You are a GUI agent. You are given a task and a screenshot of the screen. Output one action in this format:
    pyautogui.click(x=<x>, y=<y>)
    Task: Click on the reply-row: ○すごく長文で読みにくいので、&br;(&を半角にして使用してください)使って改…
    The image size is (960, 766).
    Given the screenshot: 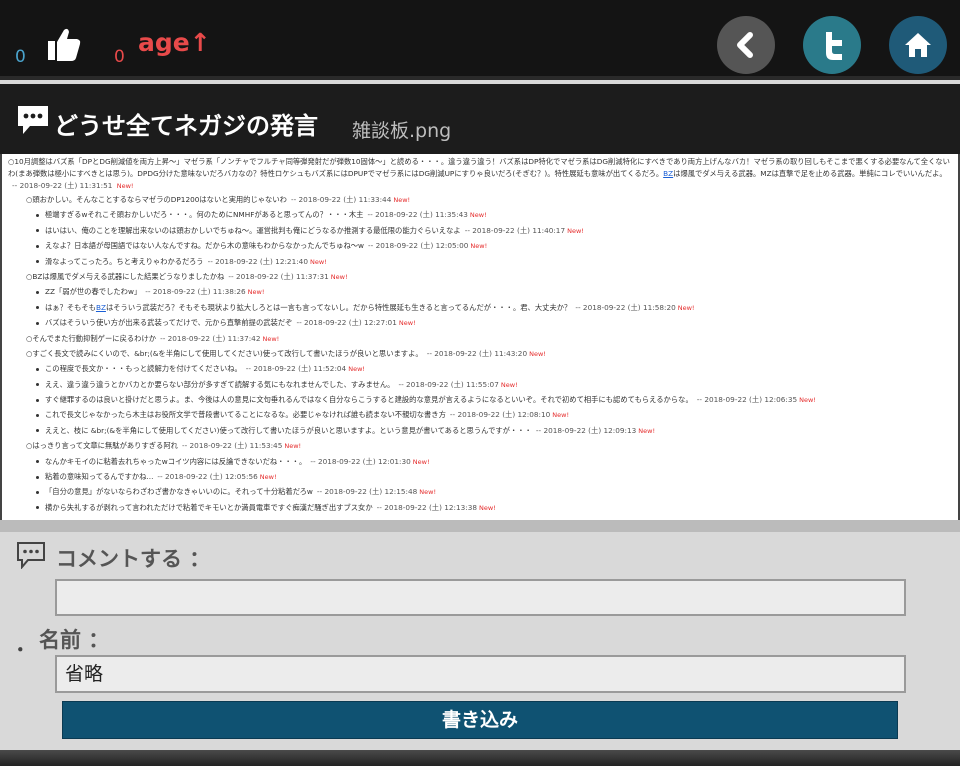 What is the action you would take?
    pyautogui.click(x=286, y=353)
    